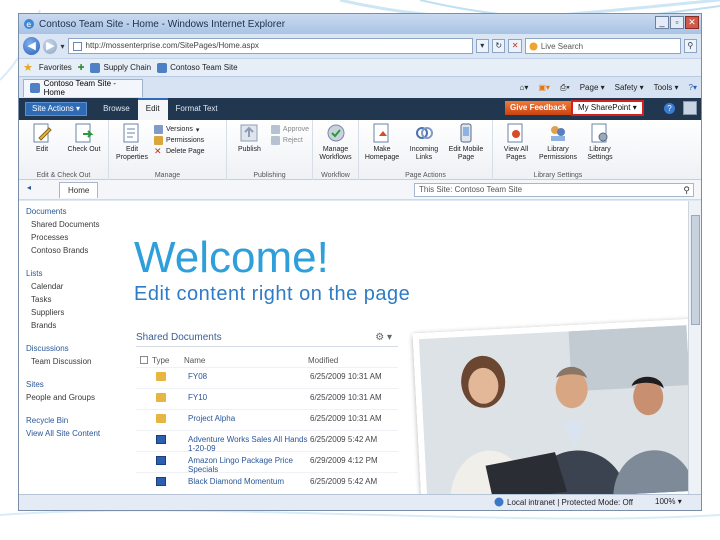 This screenshot has width=720, height=540. Describe the element at coordinates (662, 22) in the screenshot. I see `minimize-button: _` at that location.